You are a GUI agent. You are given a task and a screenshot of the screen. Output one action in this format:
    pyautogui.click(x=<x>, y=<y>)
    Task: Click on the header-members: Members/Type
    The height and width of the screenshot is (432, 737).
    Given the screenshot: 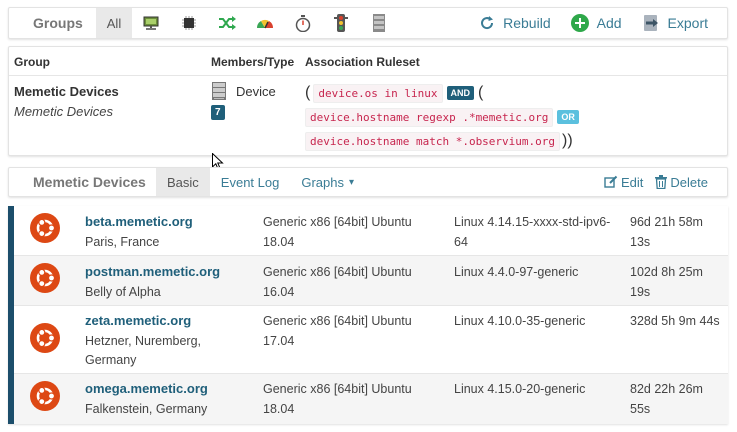 What is the action you would take?
    pyautogui.click(x=253, y=62)
    